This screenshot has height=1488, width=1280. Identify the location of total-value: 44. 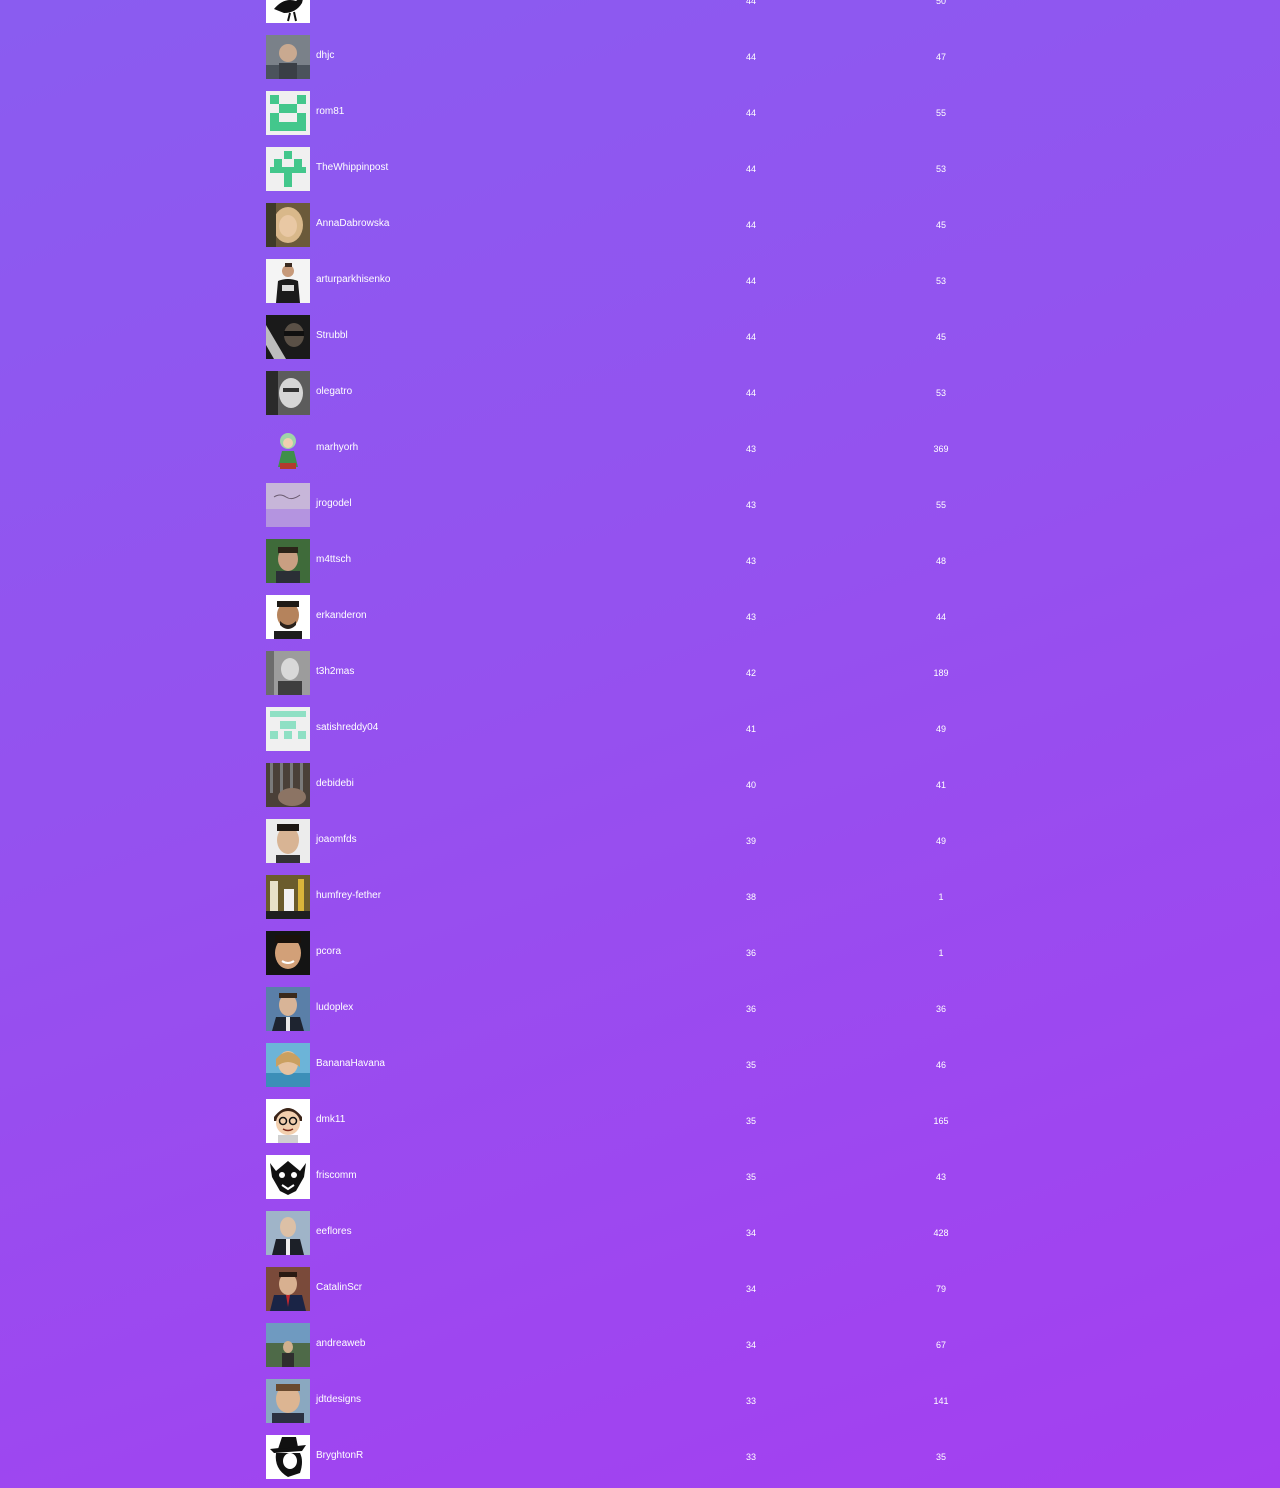
(940, 617).